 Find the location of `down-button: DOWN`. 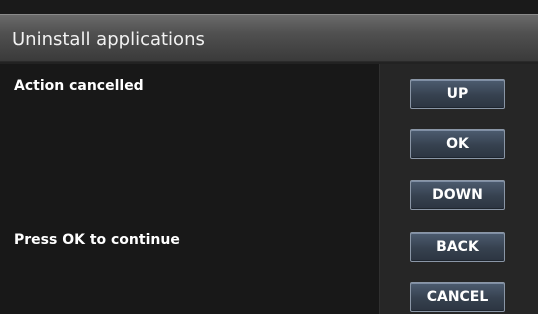

down-button: DOWN is located at coordinates (457, 195).